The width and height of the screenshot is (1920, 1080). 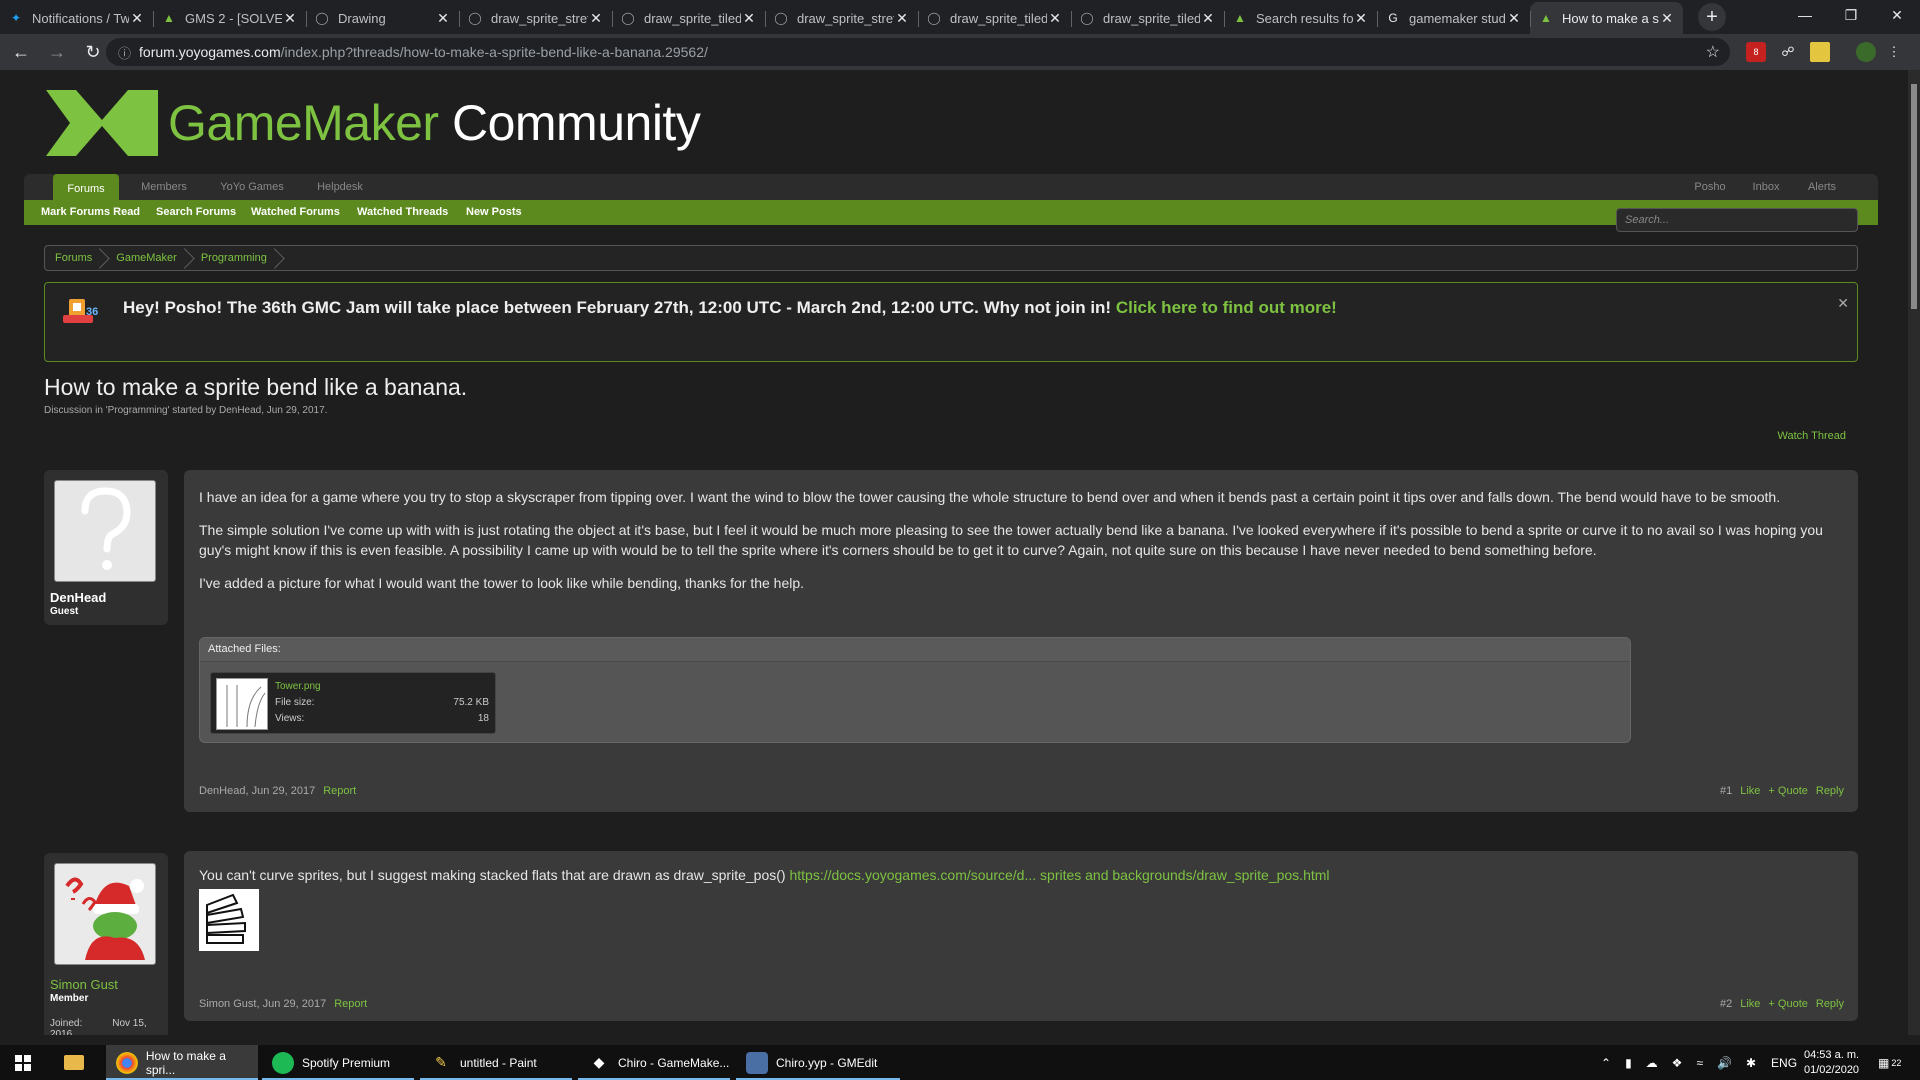 I want to click on battery-icon: ▮, so click(x=1628, y=1063).